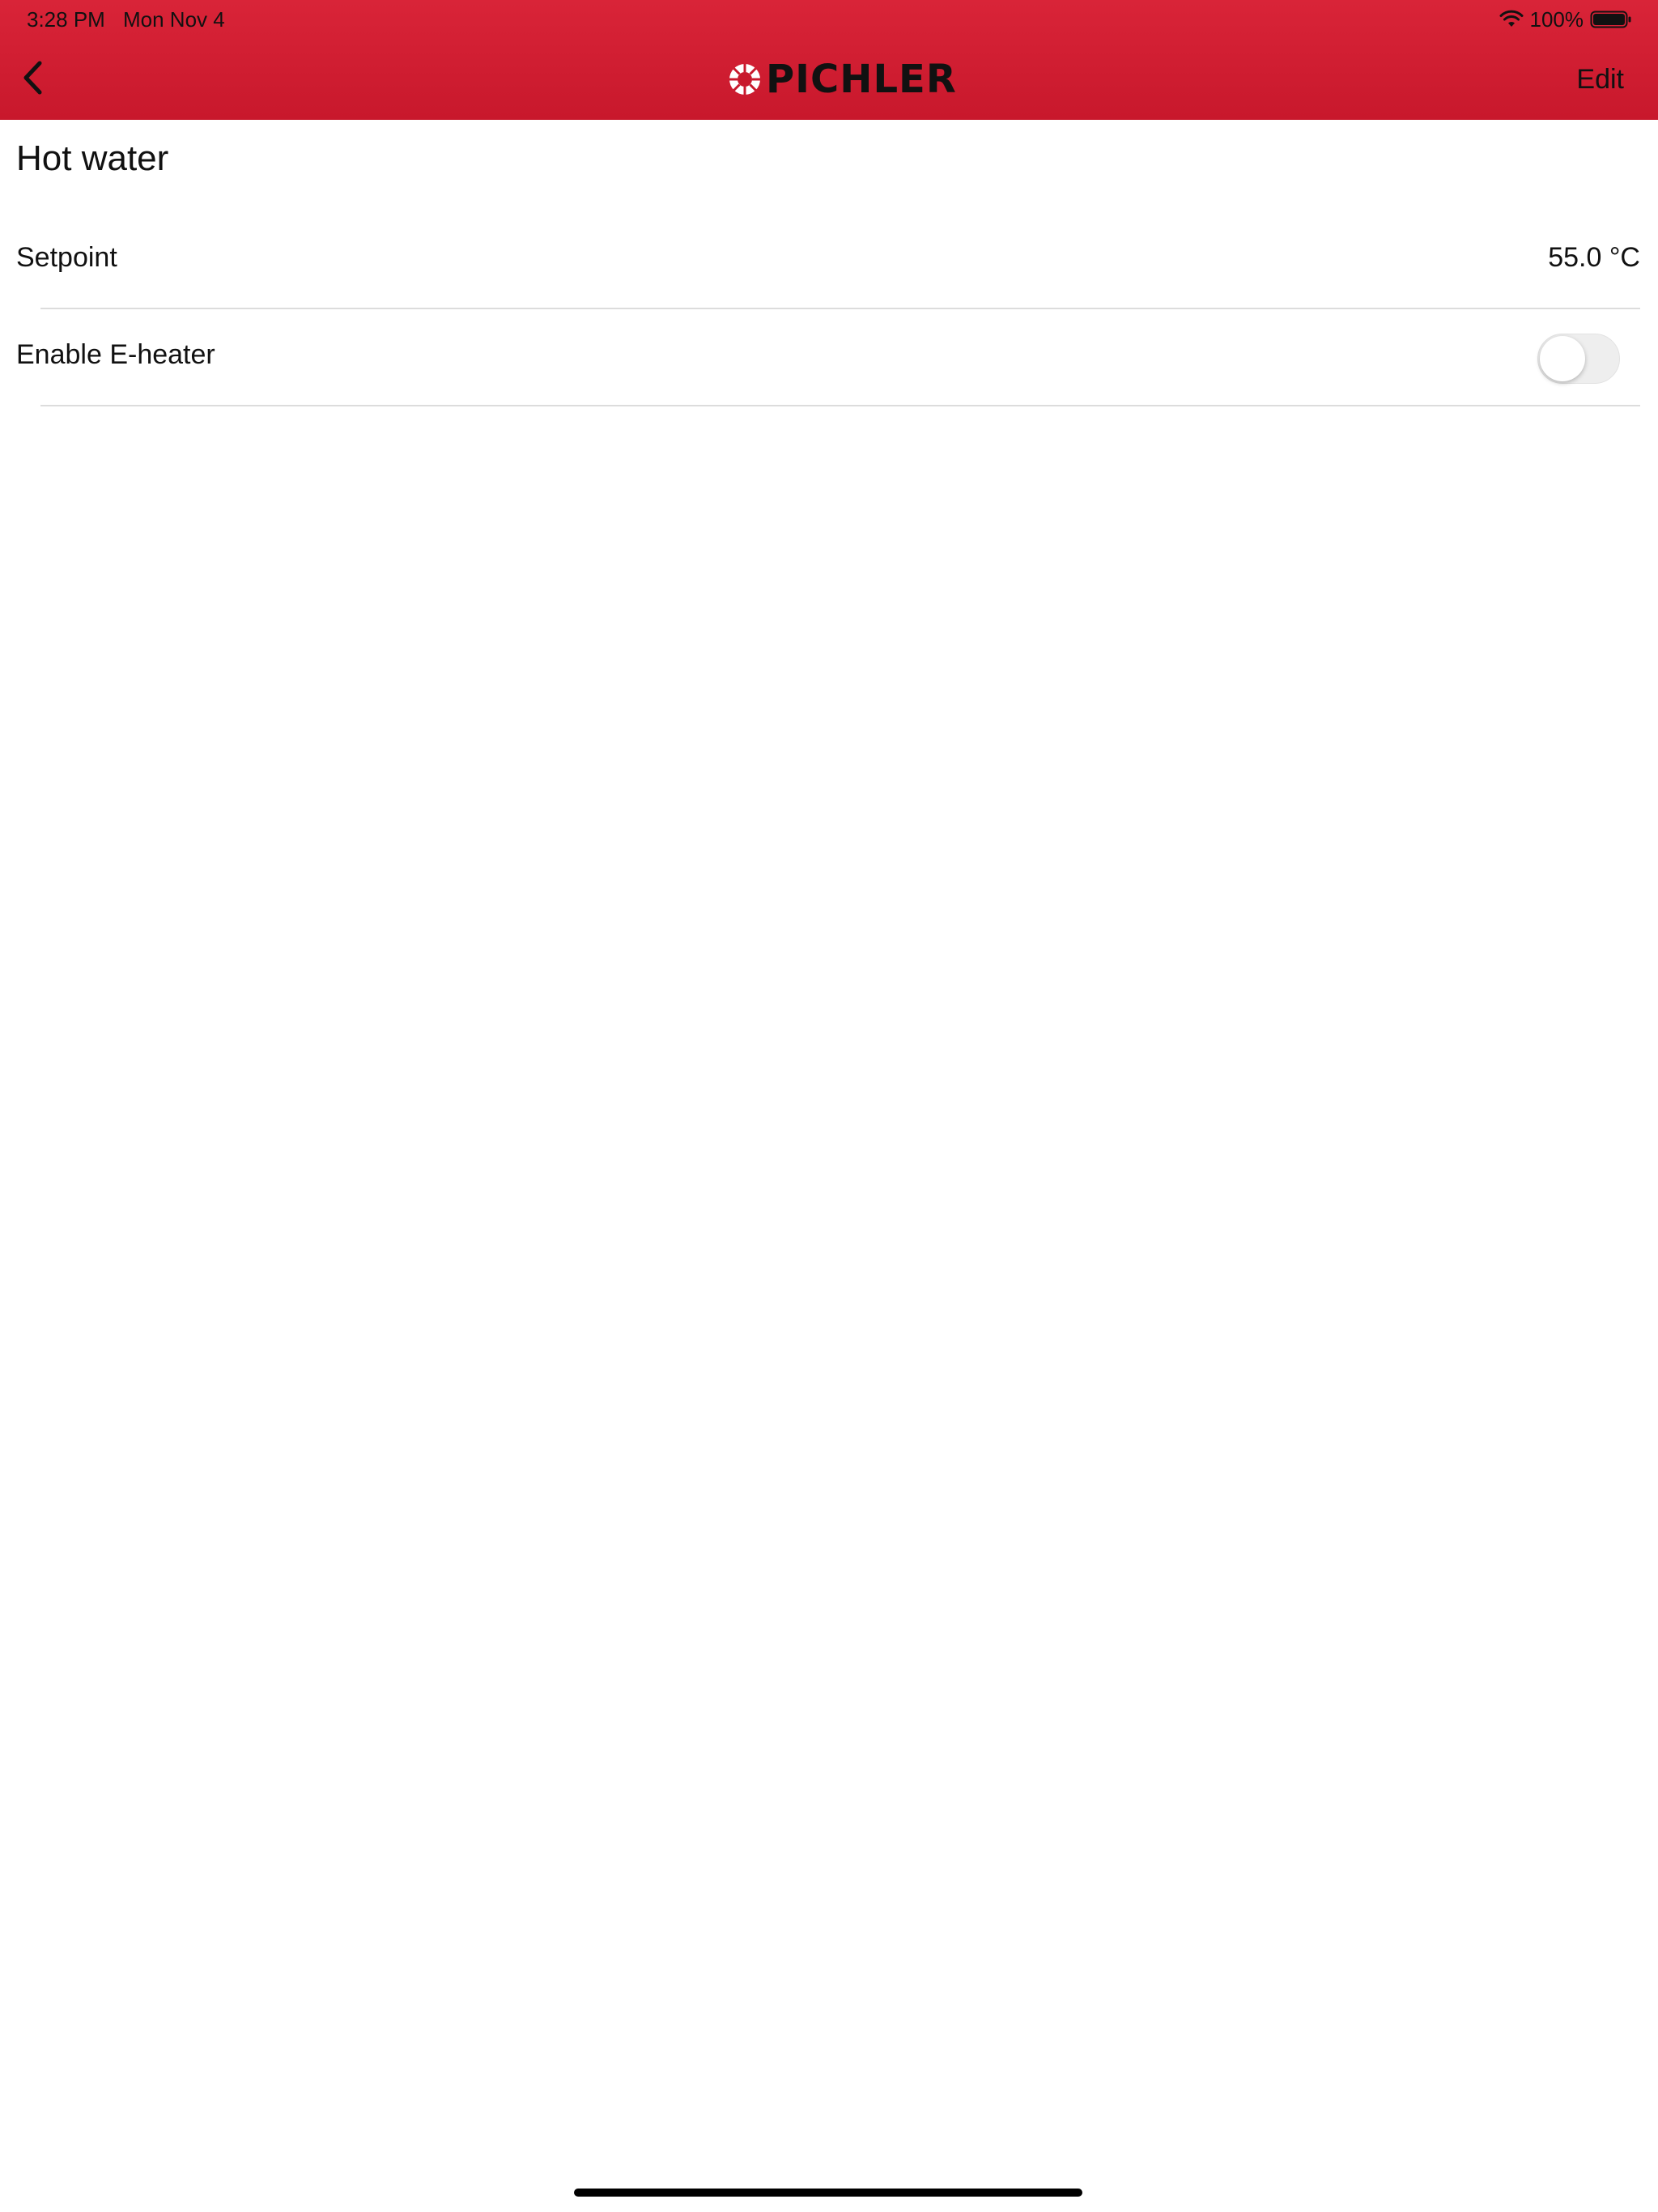 This screenshot has width=1658, height=2212. Describe the element at coordinates (66, 19) in the screenshot. I see `status-time: 3:28 PM` at that location.